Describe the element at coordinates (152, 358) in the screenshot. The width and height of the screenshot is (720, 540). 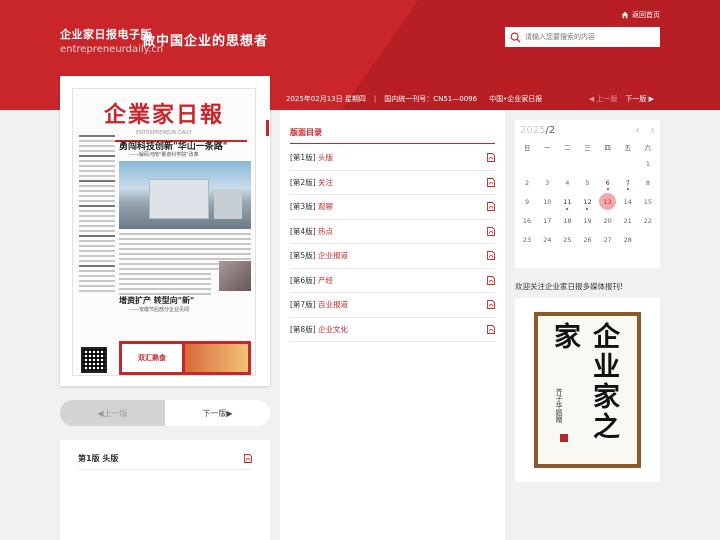
I see `ad-brand: 双汇熟食` at that location.